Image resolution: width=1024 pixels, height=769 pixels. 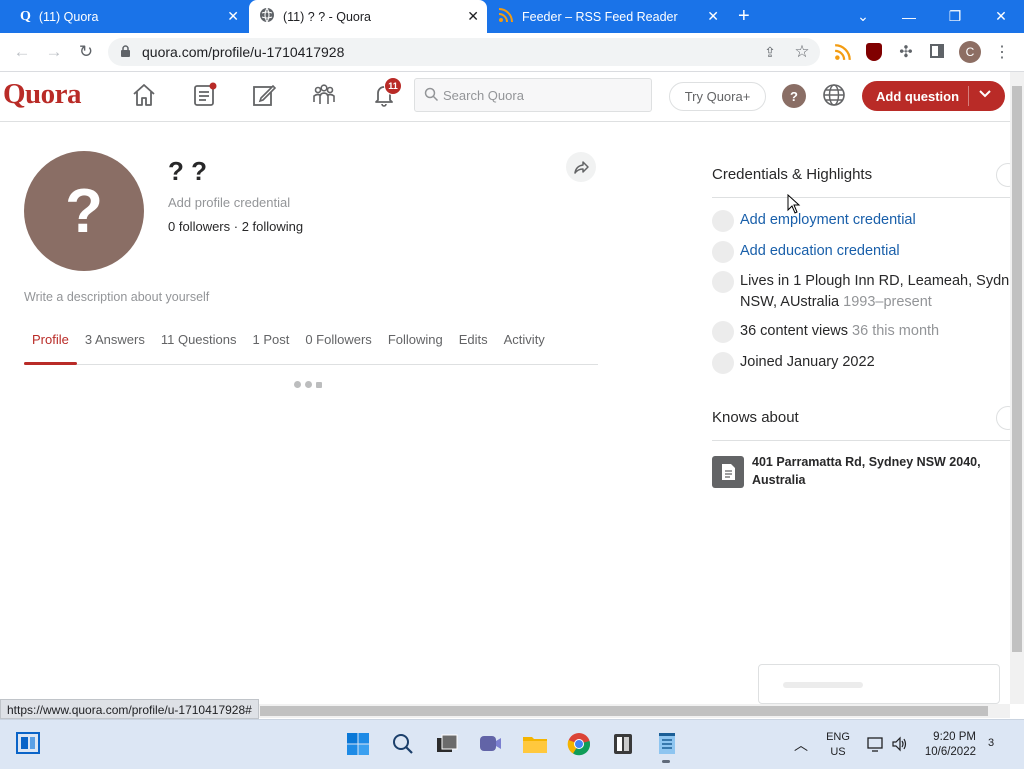 I want to click on reader-app-icon, so click(x=623, y=744).